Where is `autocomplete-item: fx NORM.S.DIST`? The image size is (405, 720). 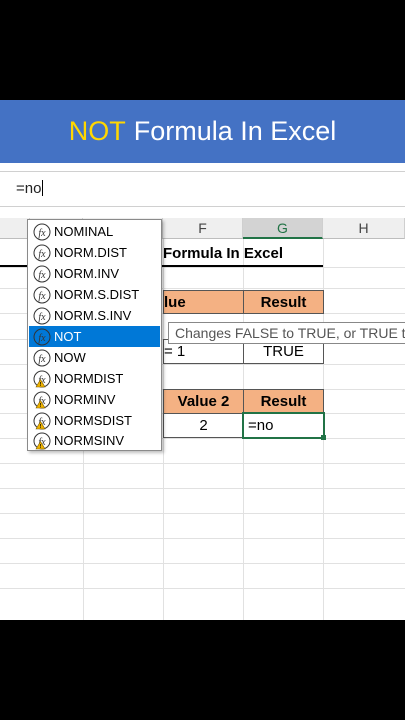
autocomplete-item: fx NORM.S.DIST is located at coordinates (94, 294).